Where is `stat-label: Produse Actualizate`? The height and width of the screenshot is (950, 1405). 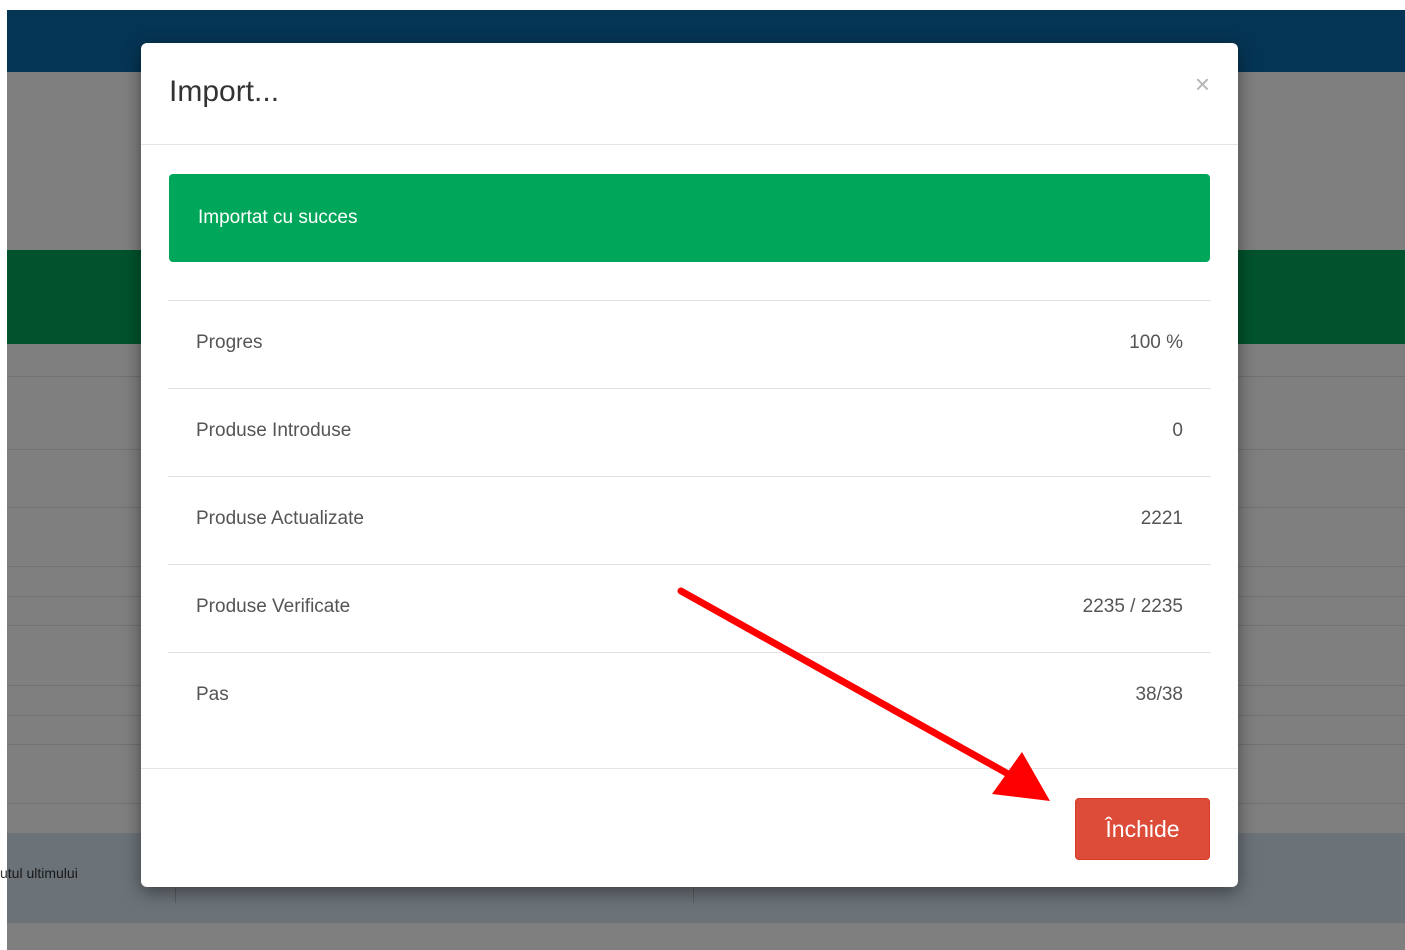 stat-label: Produse Actualizate is located at coordinates (280, 518).